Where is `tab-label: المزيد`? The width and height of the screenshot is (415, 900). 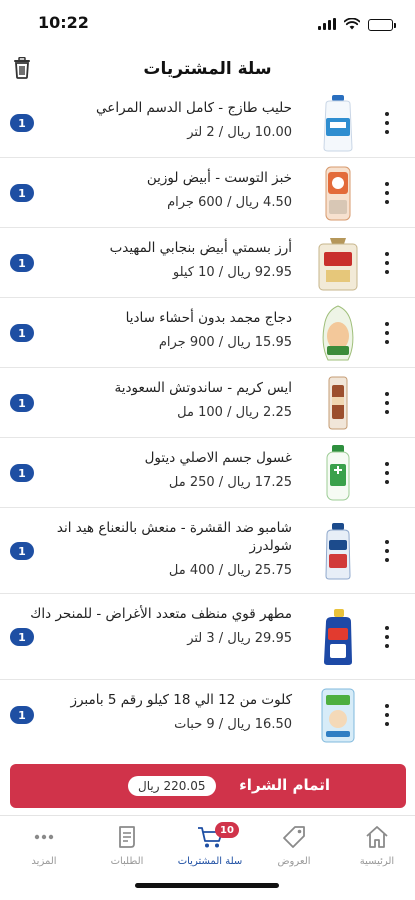
tab-label: المزيد is located at coordinates (44, 861).